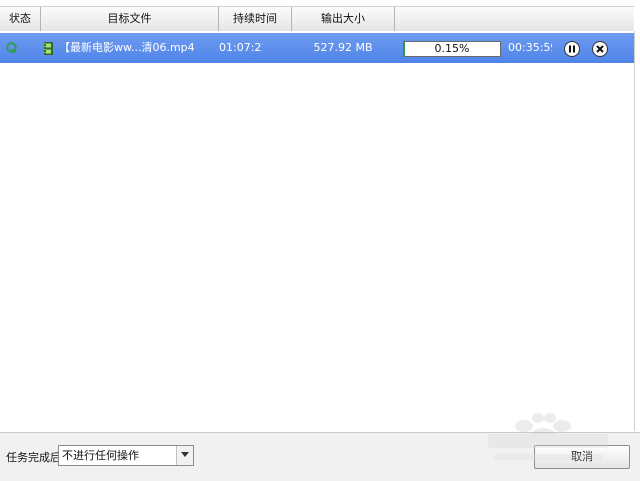 Image resolution: width=640 pixels, height=481 pixels. I want to click on column-header-duration: 持续时间, so click(255, 19).